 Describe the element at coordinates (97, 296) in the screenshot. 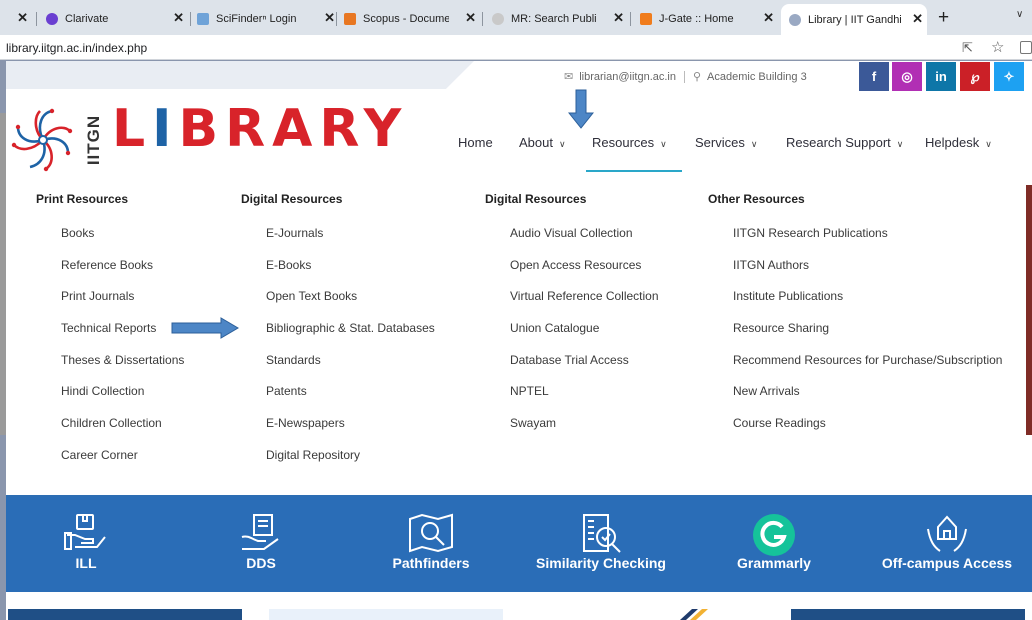

I see `menu-item-print-journals: Print Journals` at that location.